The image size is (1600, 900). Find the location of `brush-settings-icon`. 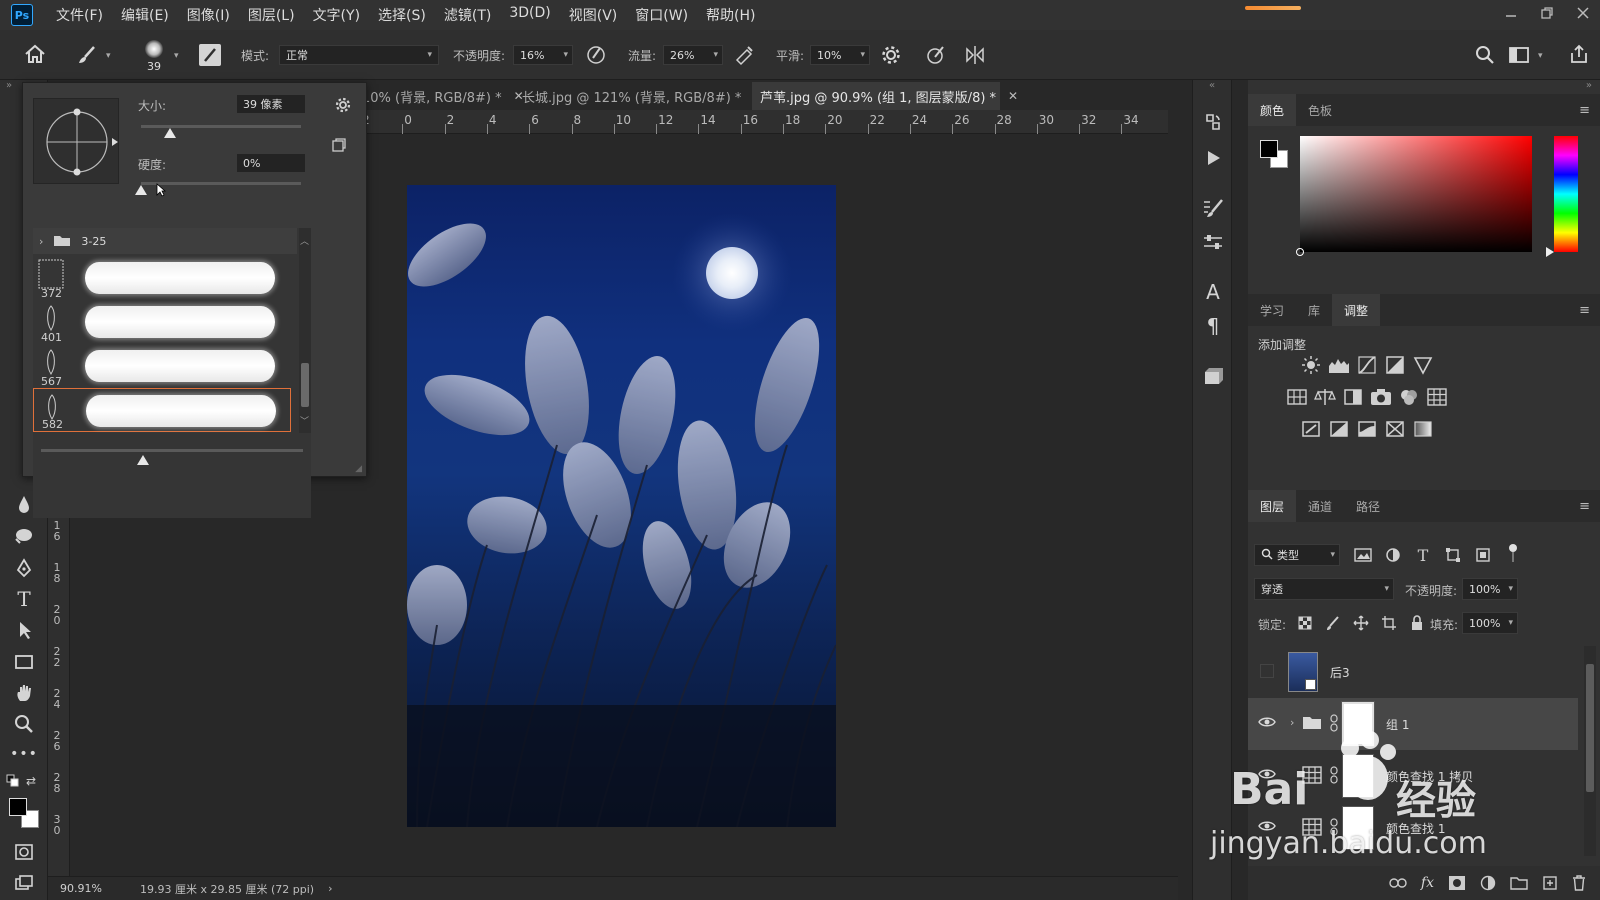

brush-settings-icon is located at coordinates (1213, 208).